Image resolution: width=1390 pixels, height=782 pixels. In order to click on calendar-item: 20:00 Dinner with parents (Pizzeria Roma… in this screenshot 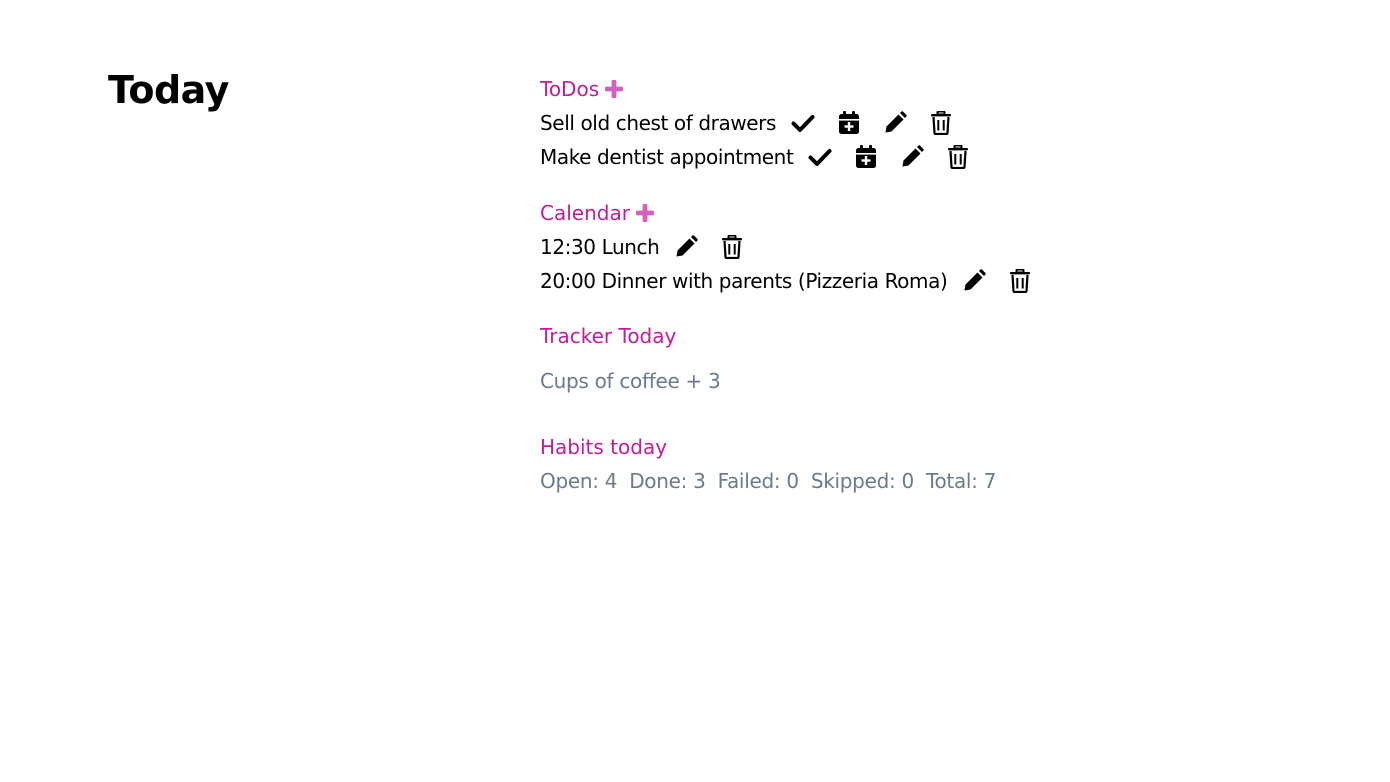, I will do `click(796, 281)`.